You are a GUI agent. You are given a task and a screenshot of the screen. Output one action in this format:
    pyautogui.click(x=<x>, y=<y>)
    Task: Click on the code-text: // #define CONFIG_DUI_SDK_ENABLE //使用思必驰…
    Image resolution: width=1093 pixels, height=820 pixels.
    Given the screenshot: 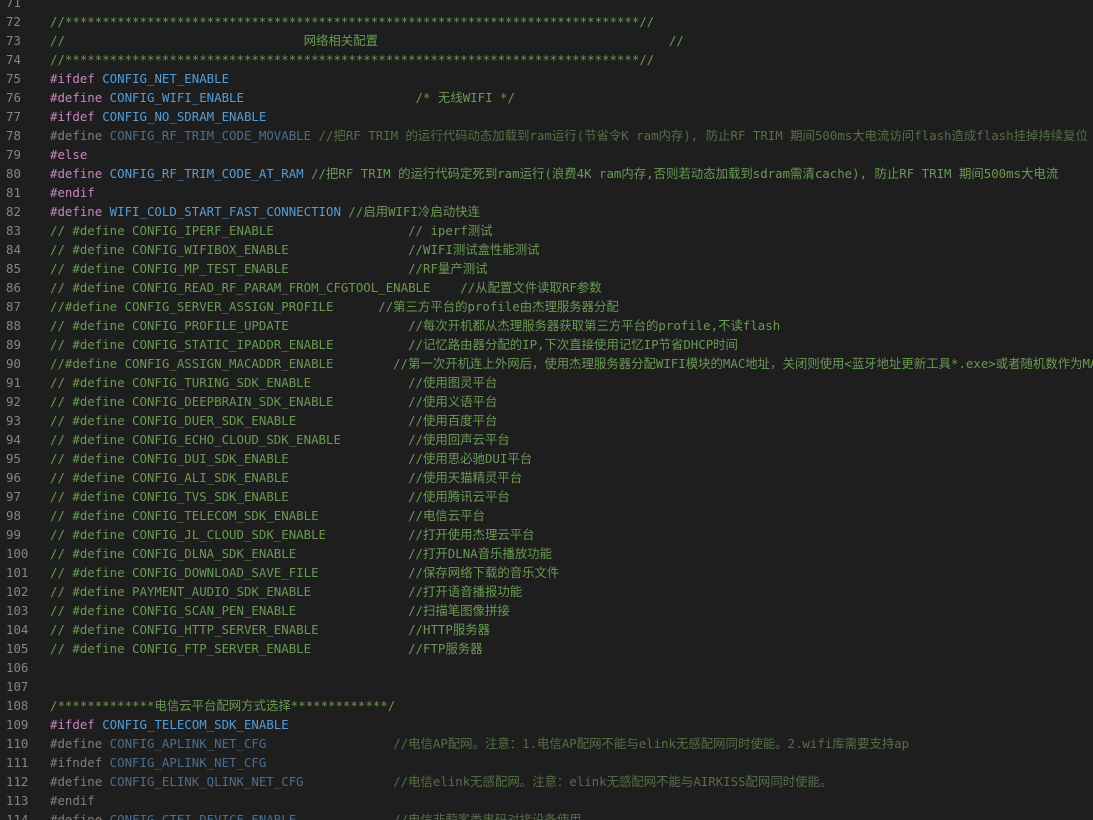 What is the action you would take?
    pyautogui.click(x=291, y=458)
    